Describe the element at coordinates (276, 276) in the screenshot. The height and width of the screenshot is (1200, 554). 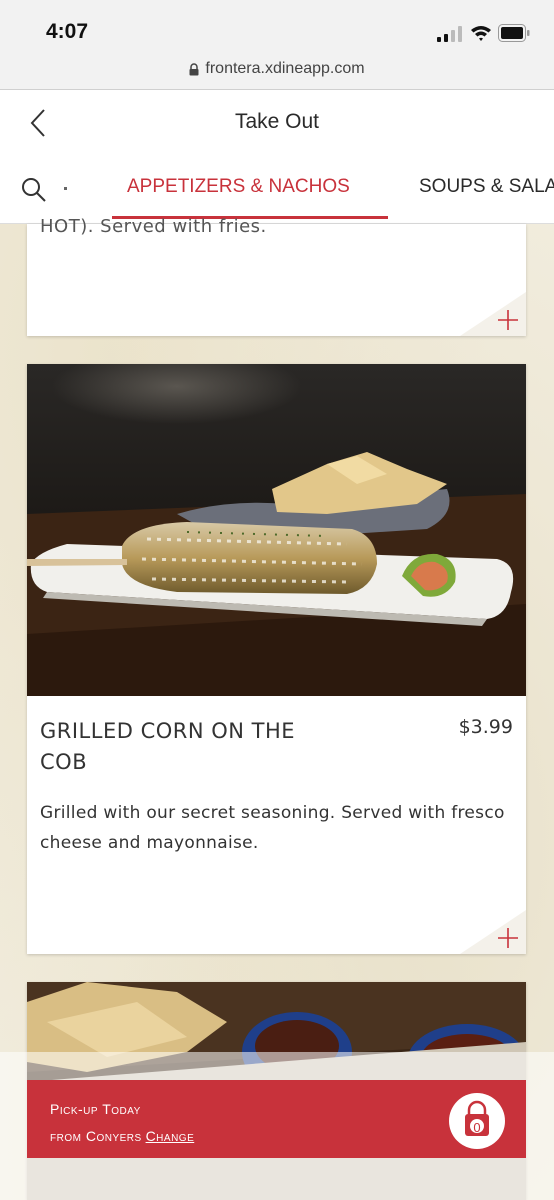
I see `menu-item-card: HOT). Served with fries.` at that location.